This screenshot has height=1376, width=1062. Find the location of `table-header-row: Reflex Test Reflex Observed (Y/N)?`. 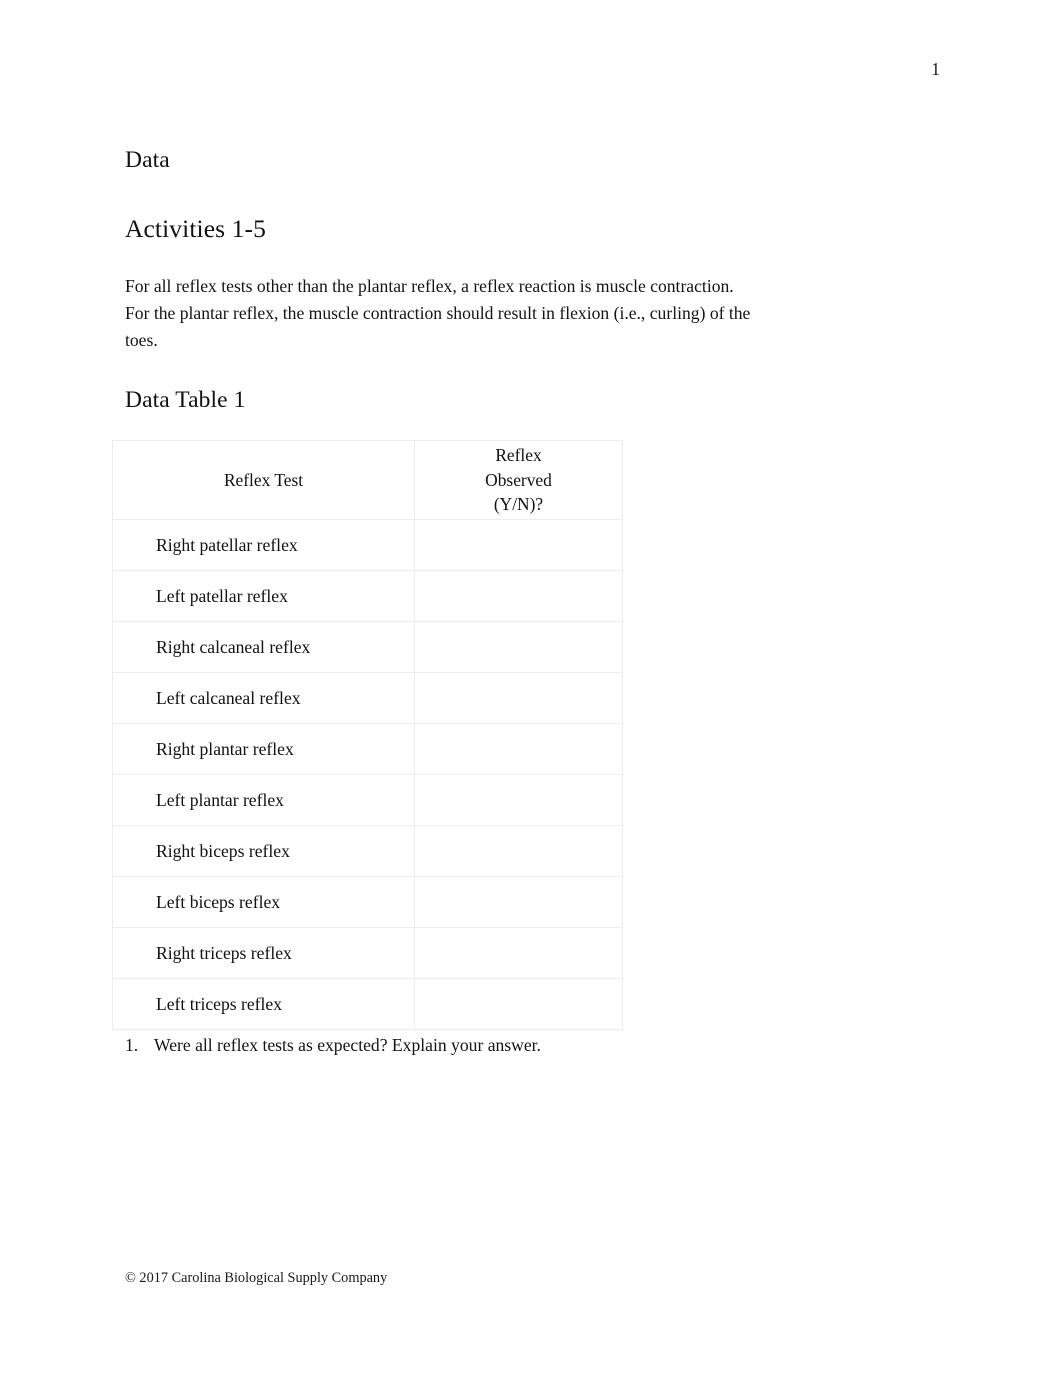

table-header-row: Reflex Test Reflex Observed (Y/N)? is located at coordinates (367, 480).